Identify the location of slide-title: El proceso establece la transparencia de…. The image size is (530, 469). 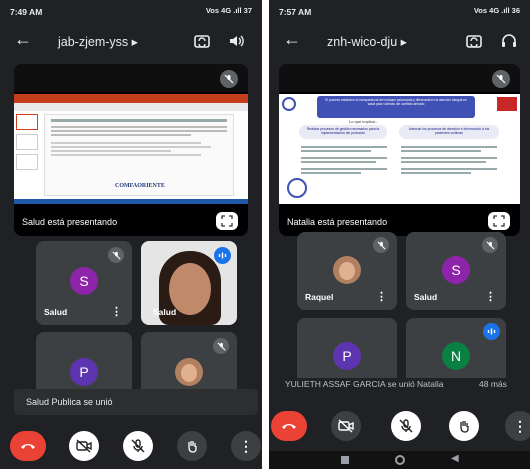
(396, 102).